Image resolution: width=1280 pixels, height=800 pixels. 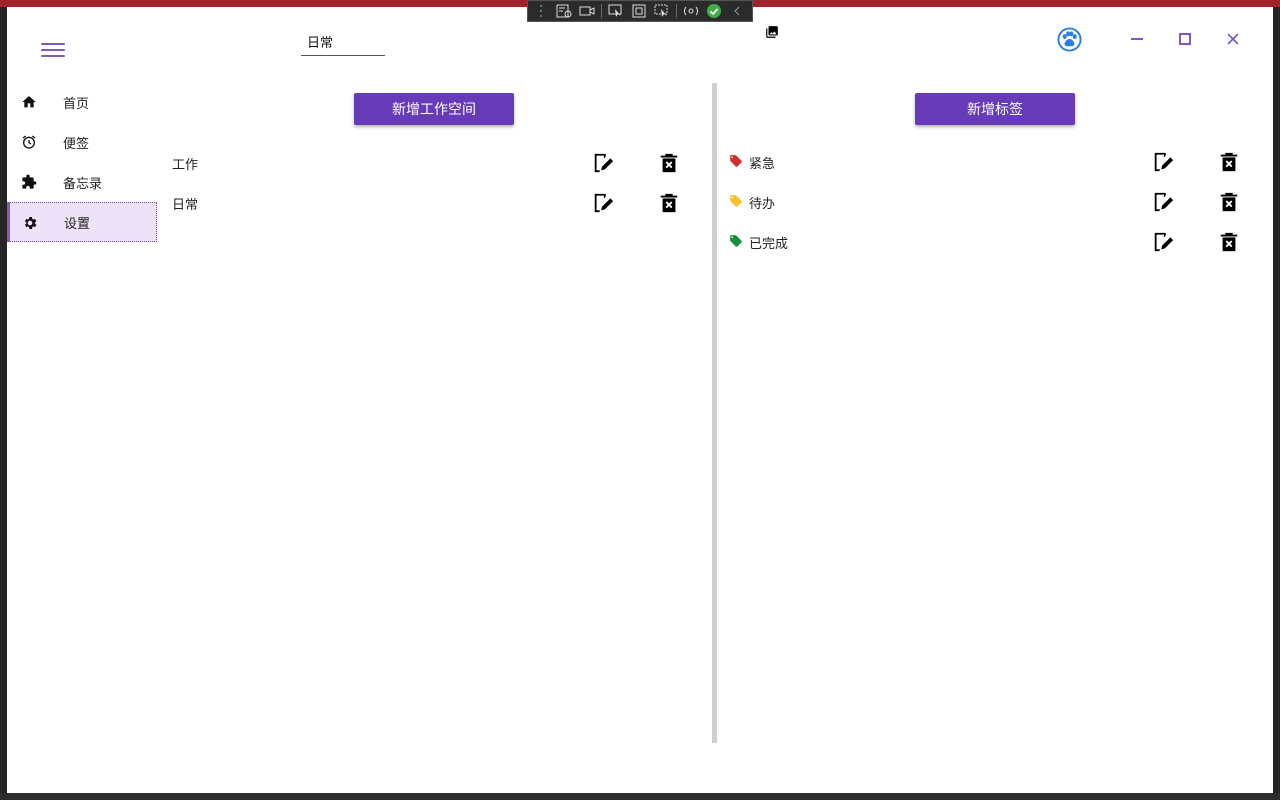 What do you see at coordinates (737, 11) in the screenshot?
I see `collapse-chevron-icon` at bounding box center [737, 11].